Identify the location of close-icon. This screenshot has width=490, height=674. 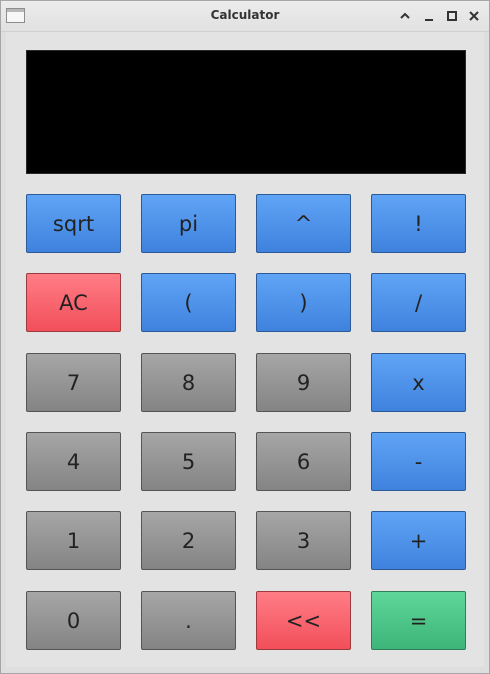
(474, 16).